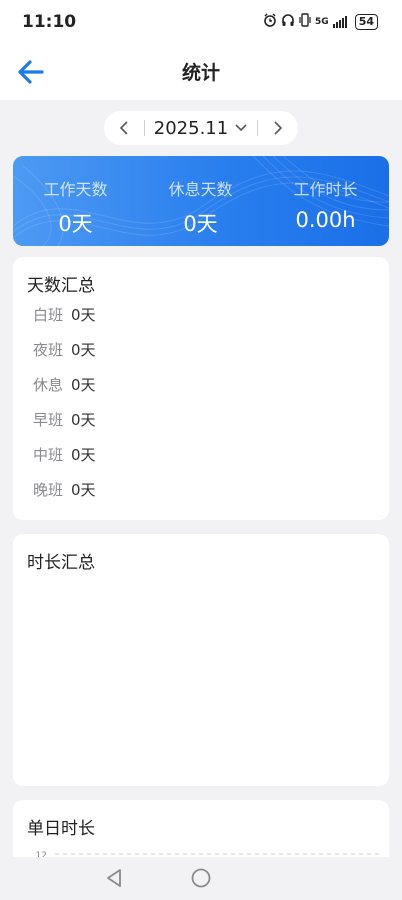 The image size is (402, 900). I want to click on prev-month-button, so click(124, 128).